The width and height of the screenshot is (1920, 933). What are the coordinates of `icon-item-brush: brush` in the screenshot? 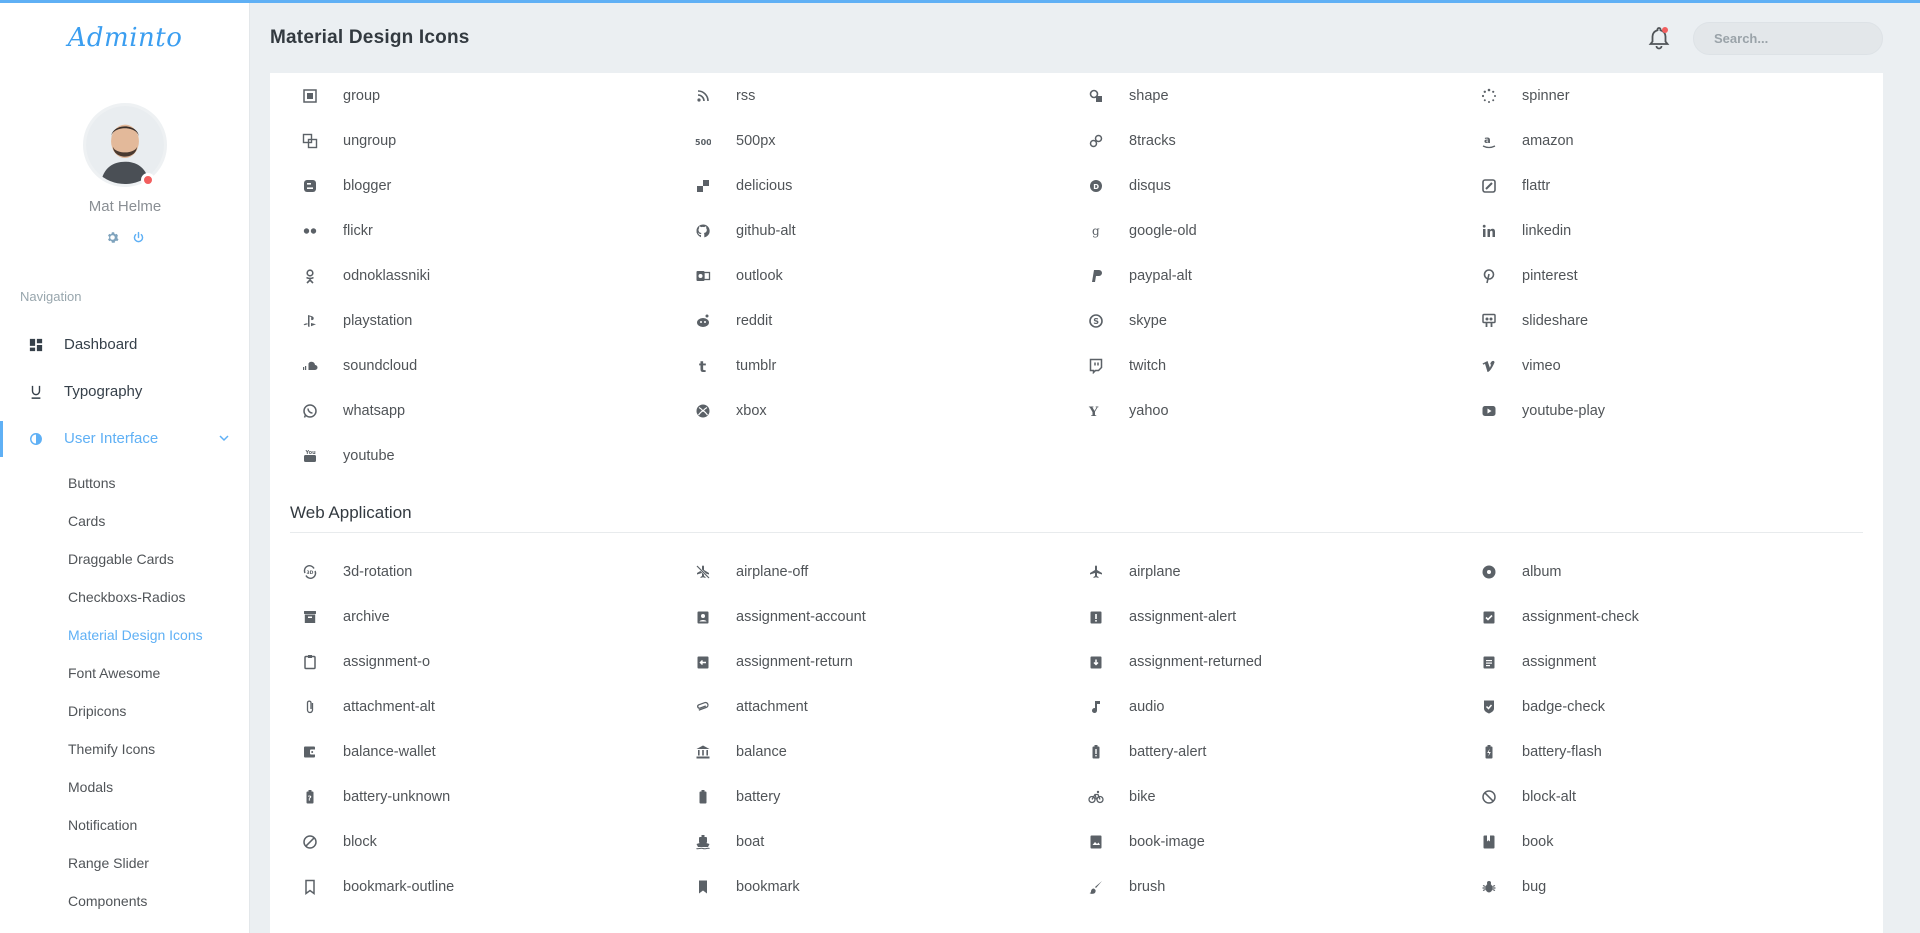 It's located at (1272, 886).